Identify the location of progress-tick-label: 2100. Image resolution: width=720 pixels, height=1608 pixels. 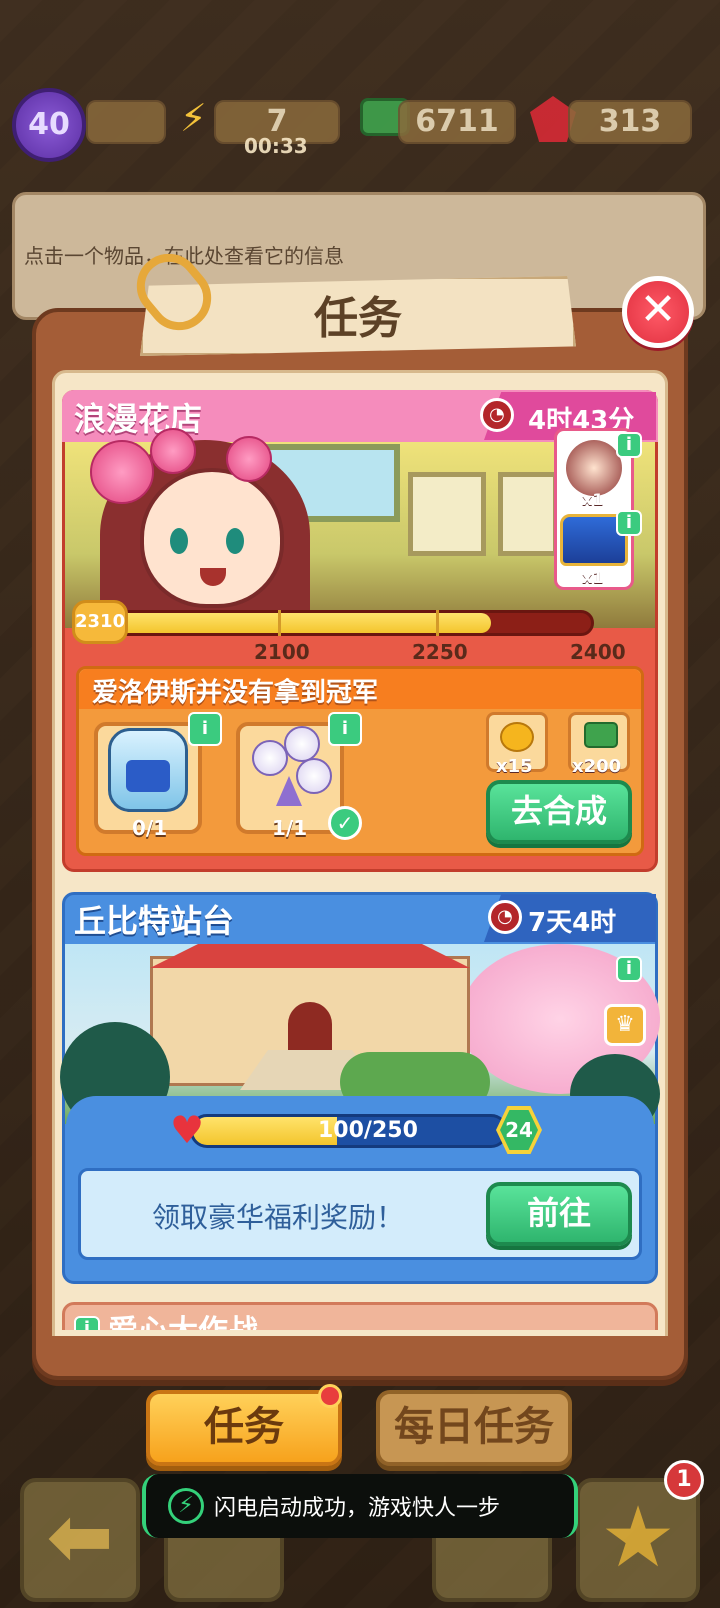
(282, 652).